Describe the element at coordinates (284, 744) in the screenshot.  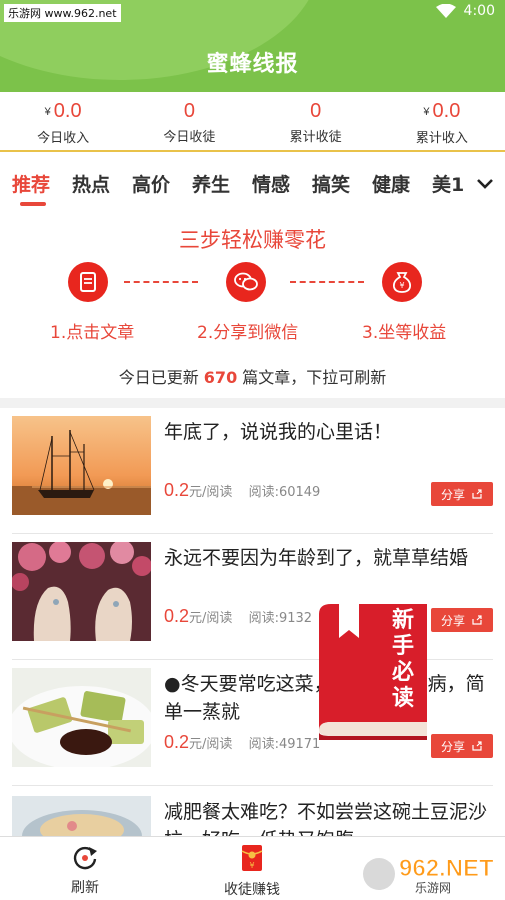
I see `read-count: 阅读:49171` at that location.